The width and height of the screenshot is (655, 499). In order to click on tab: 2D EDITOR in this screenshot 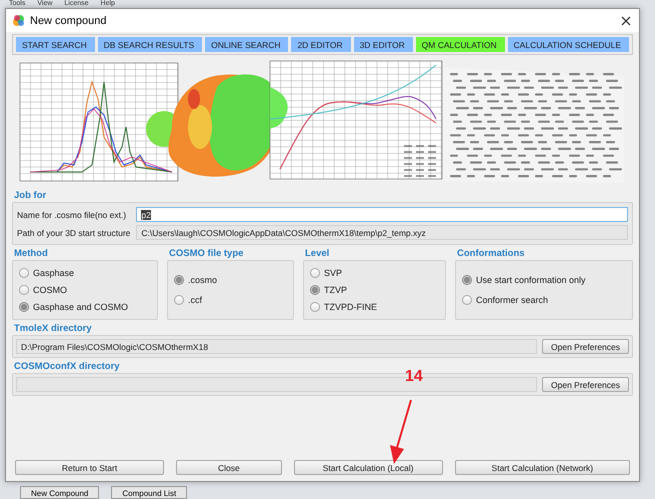, I will do `click(321, 44)`.